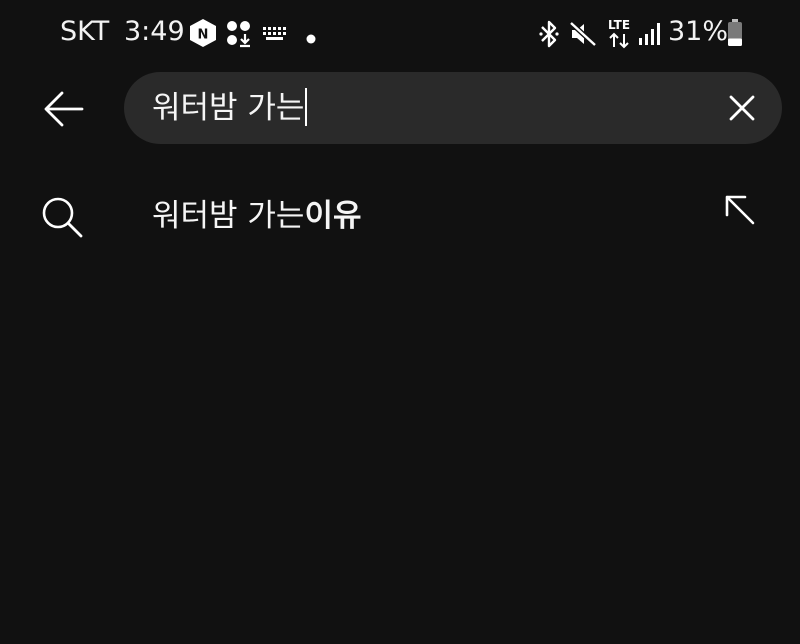  Describe the element at coordinates (453, 108) in the screenshot. I see `search-bar: 워터밤 가는` at that location.